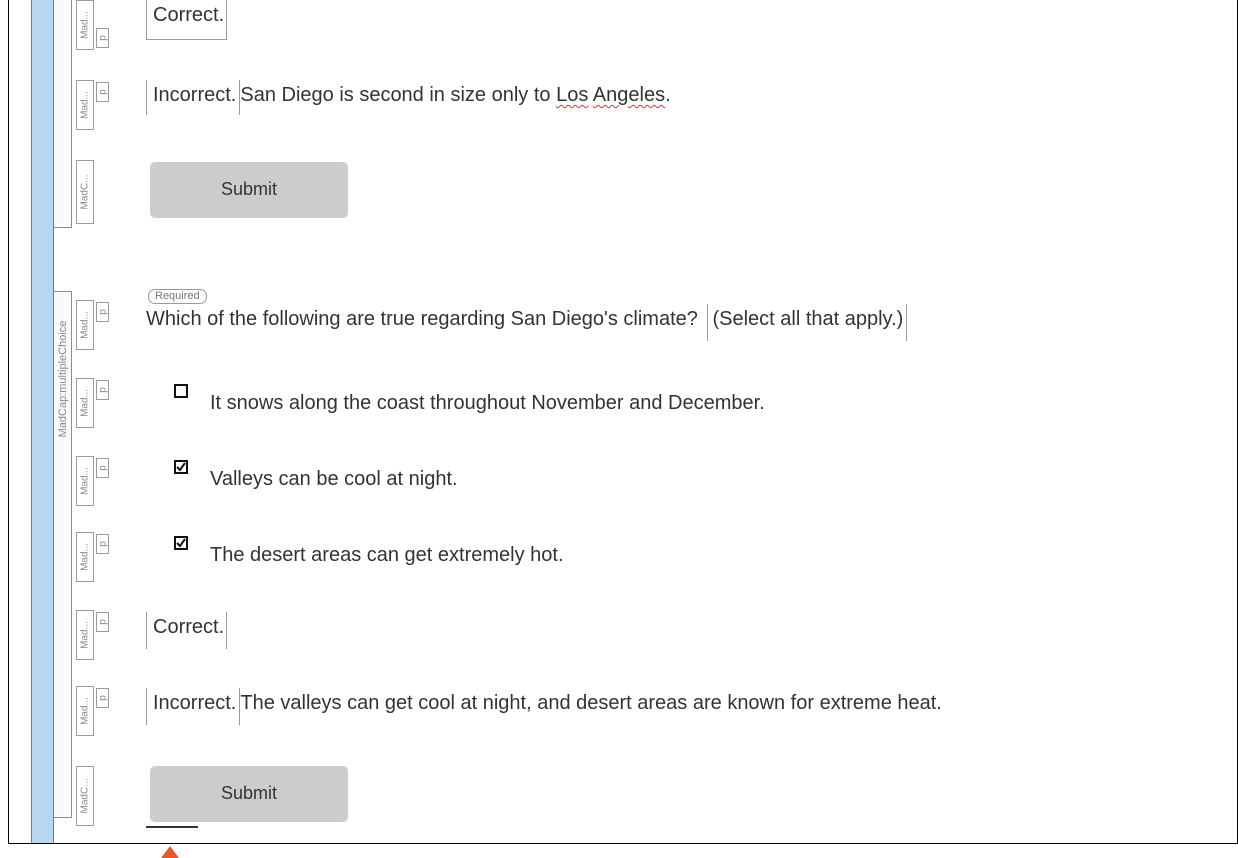 The width and height of the screenshot is (1238, 858). Describe the element at coordinates (42, 421) in the screenshot. I see `structure-bar` at that location.